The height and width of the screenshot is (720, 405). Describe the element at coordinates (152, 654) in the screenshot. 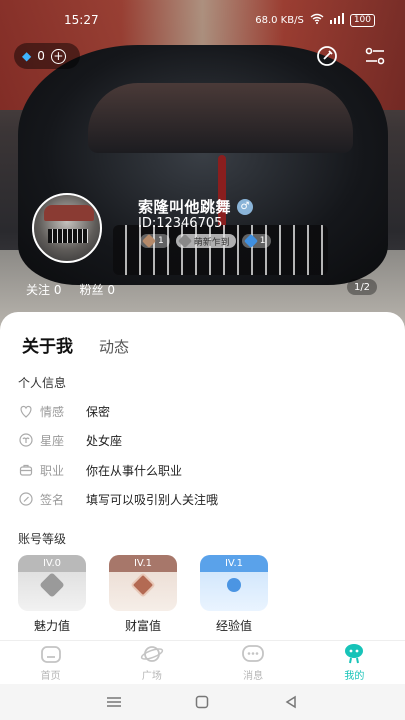

I see `planet-icon` at that location.